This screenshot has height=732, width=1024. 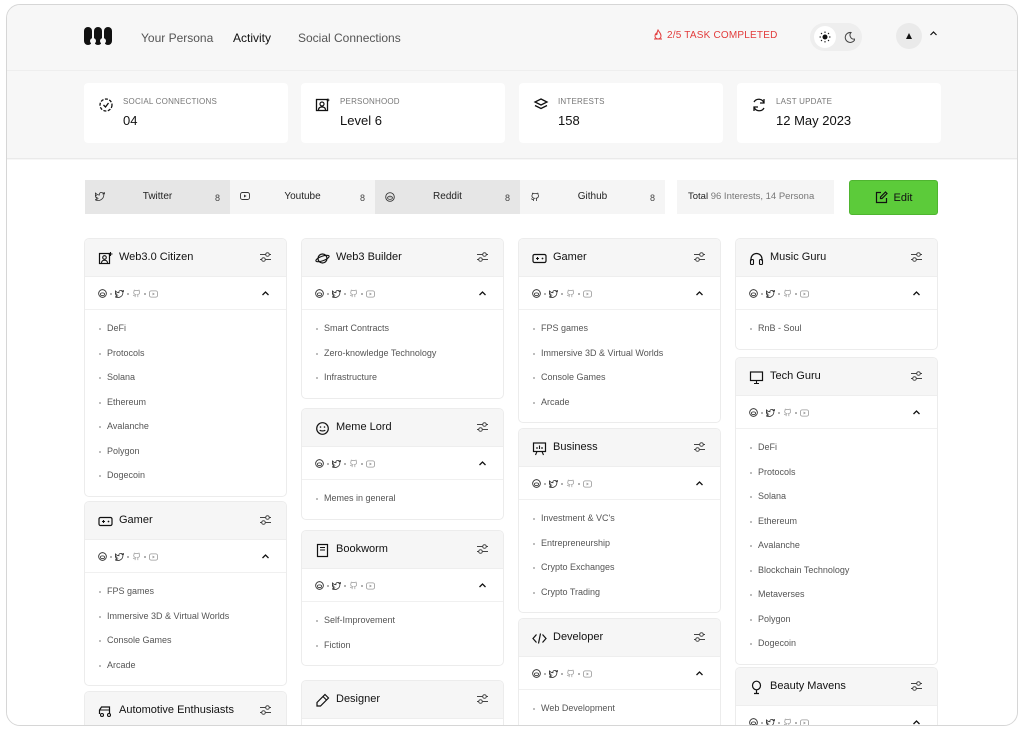 I want to click on avatar, so click(x=909, y=36).